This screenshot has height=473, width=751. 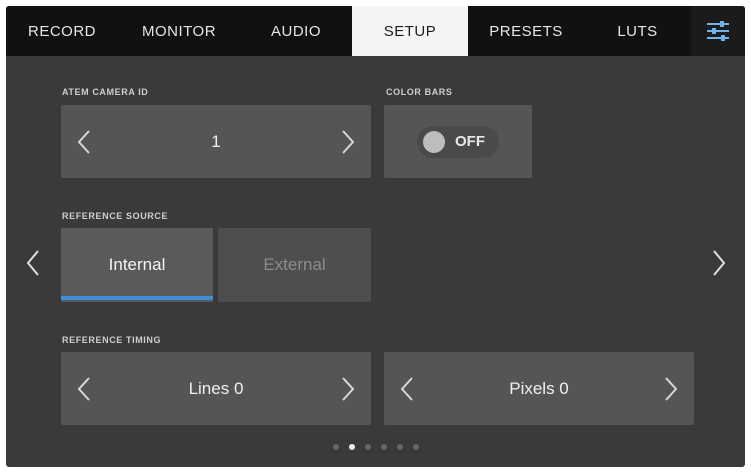 What do you see at coordinates (294, 265) in the screenshot?
I see `reference-external-button: External` at bounding box center [294, 265].